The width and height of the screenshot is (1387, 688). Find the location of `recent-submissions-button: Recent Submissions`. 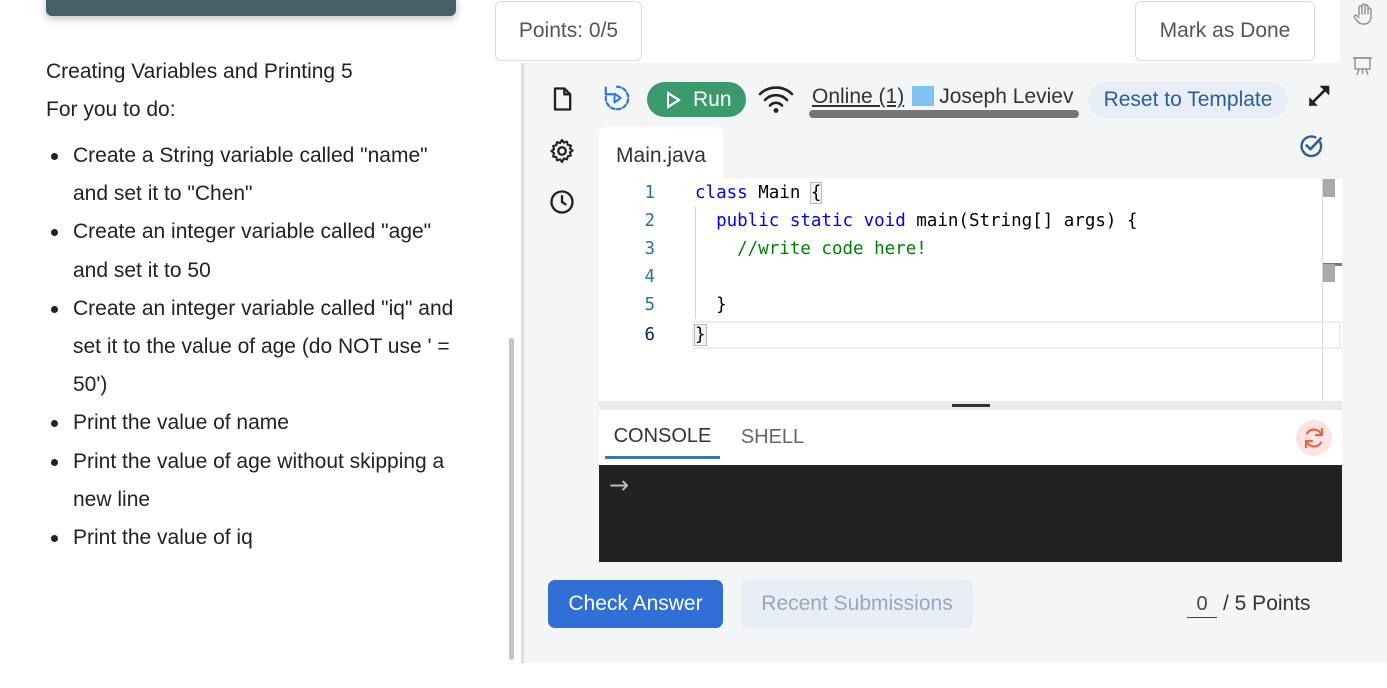

recent-submissions-button: Recent Submissions is located at coordinates (857, 604).